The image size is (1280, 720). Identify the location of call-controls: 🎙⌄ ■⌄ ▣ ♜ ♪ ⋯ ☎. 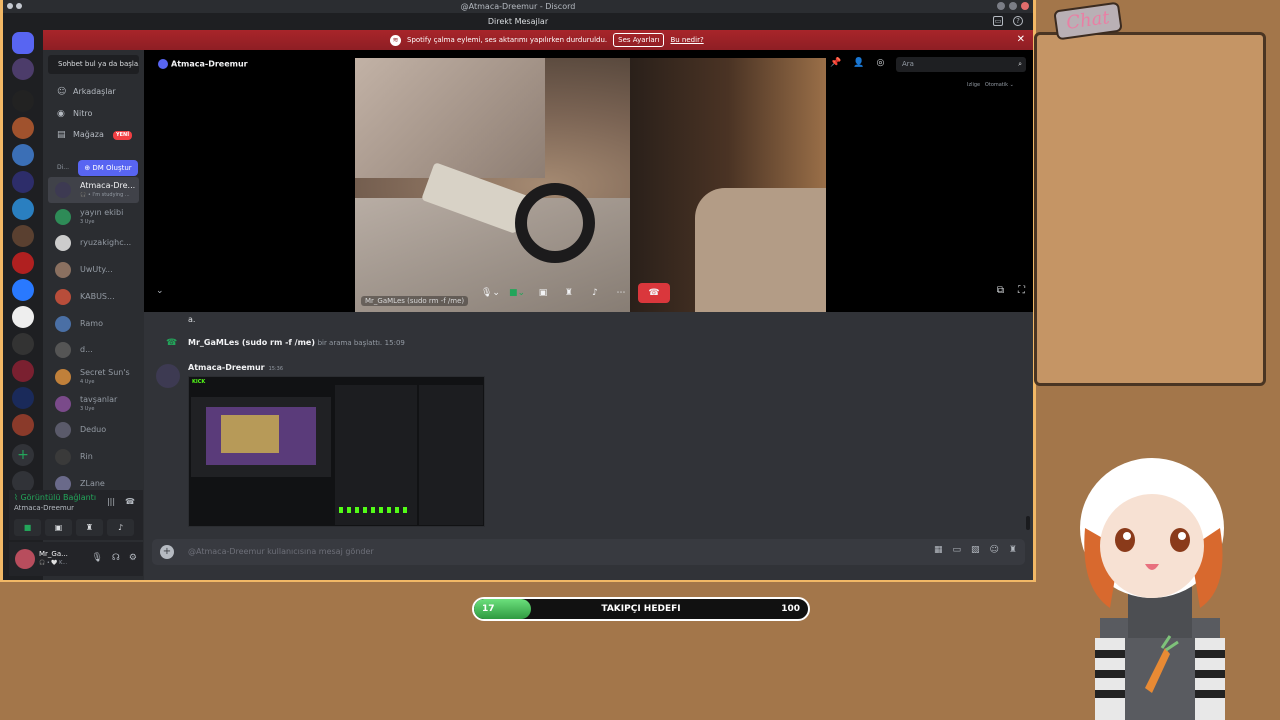
(575, 293).